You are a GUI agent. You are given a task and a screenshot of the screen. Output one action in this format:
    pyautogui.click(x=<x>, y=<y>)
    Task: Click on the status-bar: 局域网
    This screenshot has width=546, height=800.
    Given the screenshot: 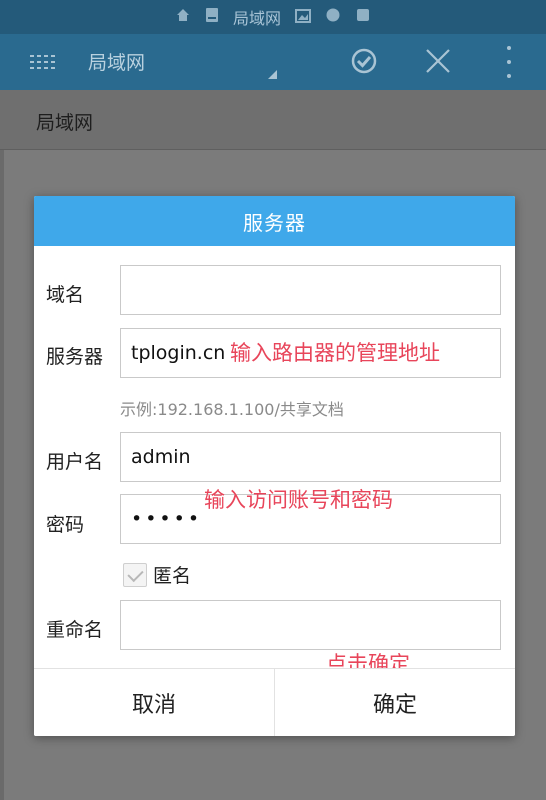 What is the action you would take?
    pyautogui.click(x=273, y=17)
    